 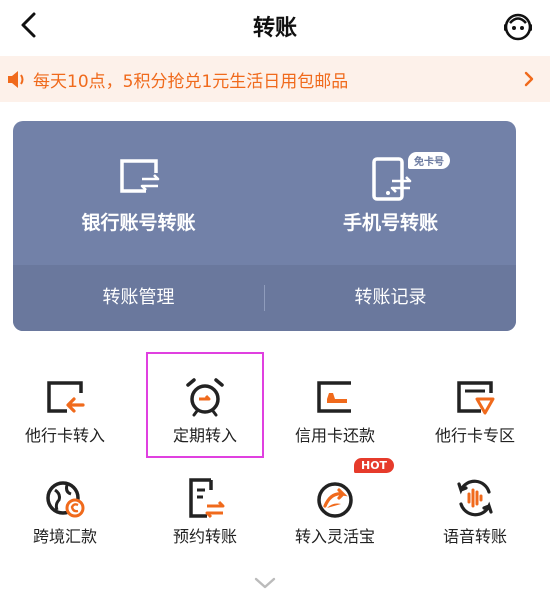 I want to click on voice-transfer-icon, so click(x=475, y=498).